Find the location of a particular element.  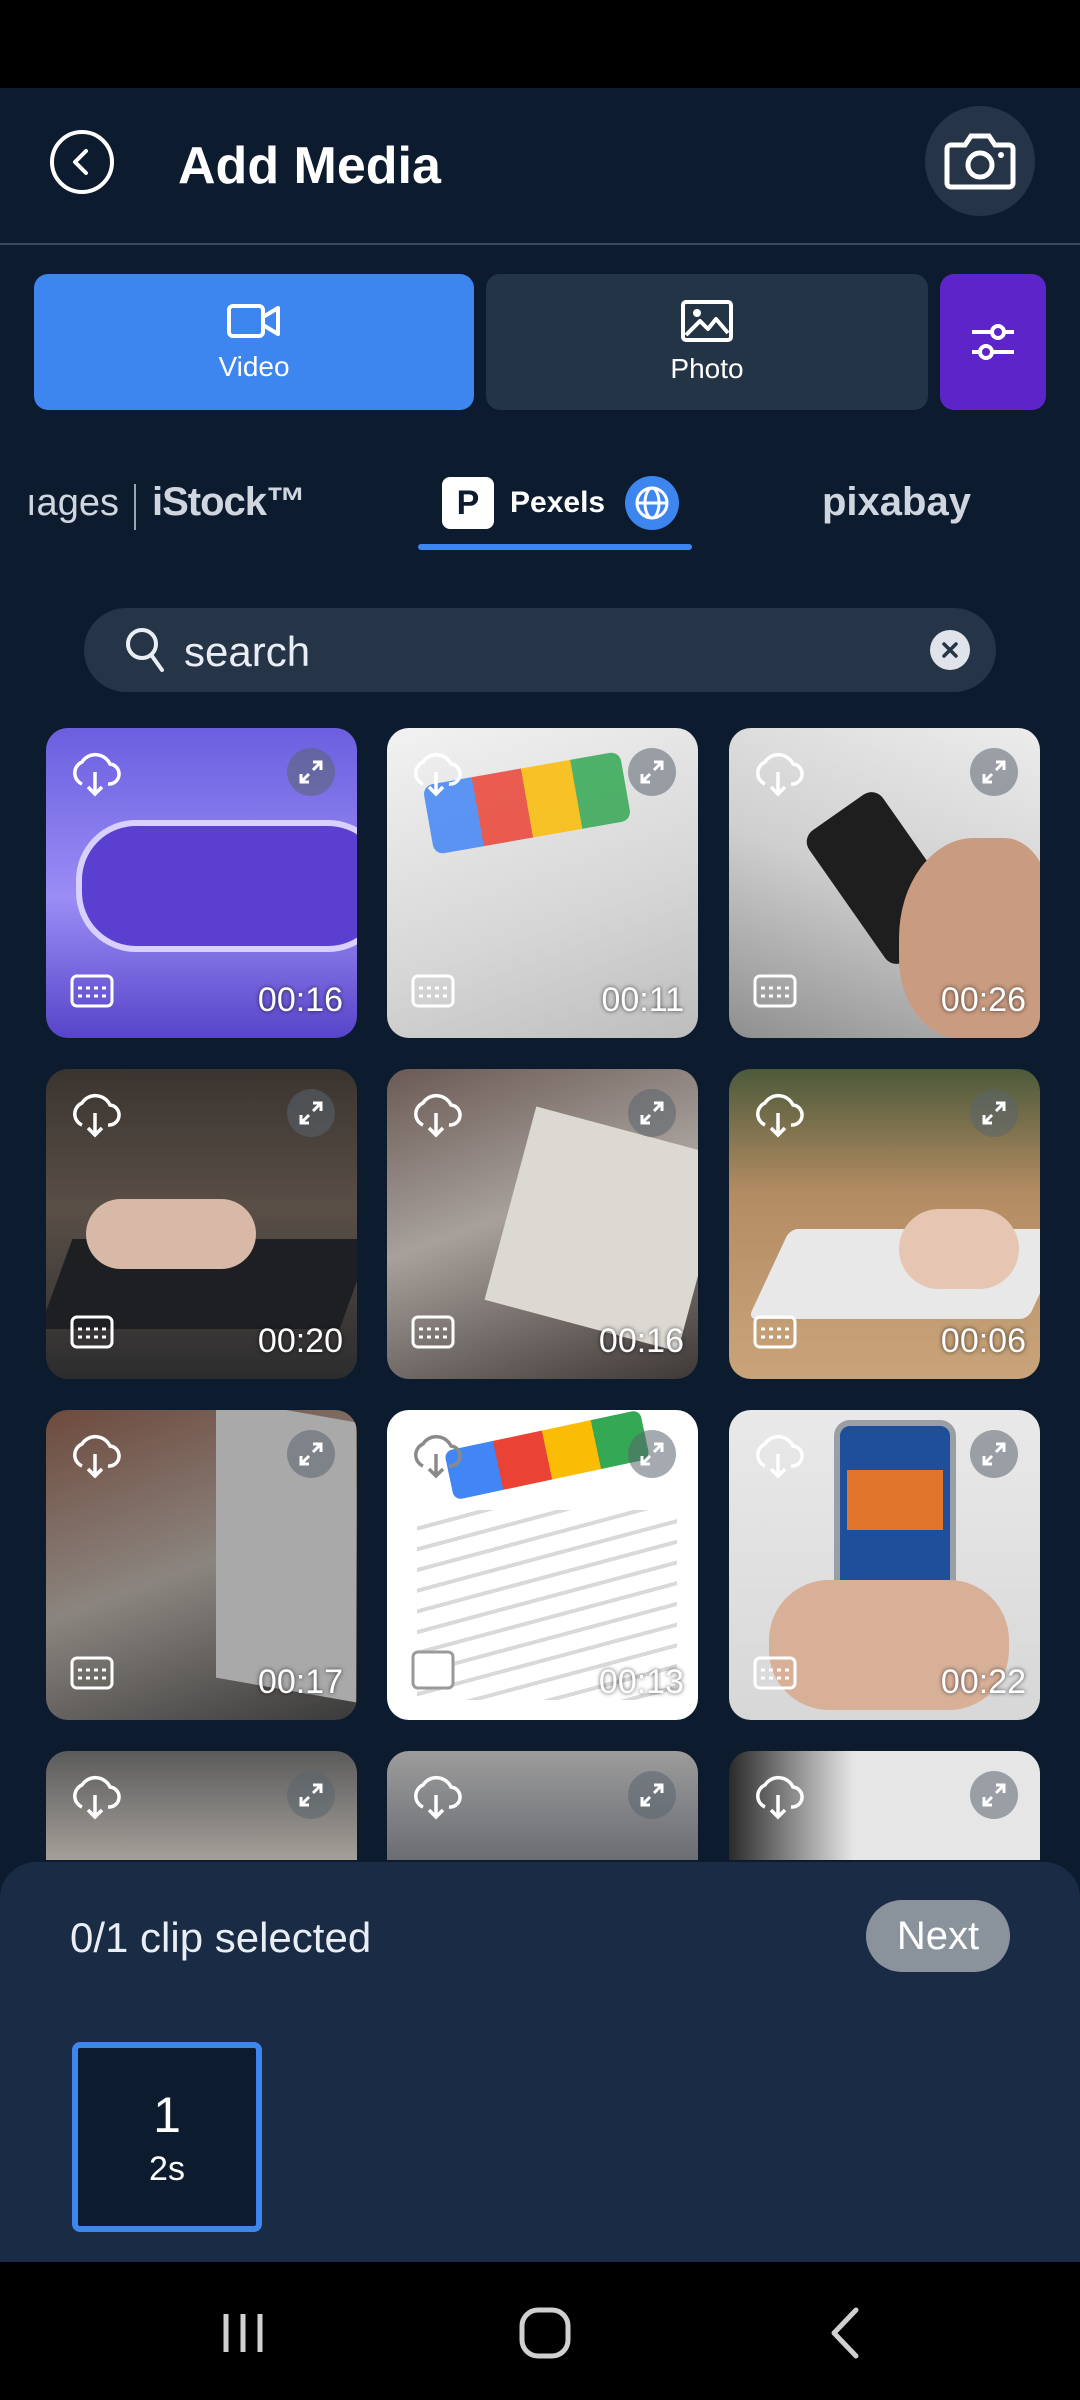

media-type-tabs: Video Photo is located at coordinates (540, 342).